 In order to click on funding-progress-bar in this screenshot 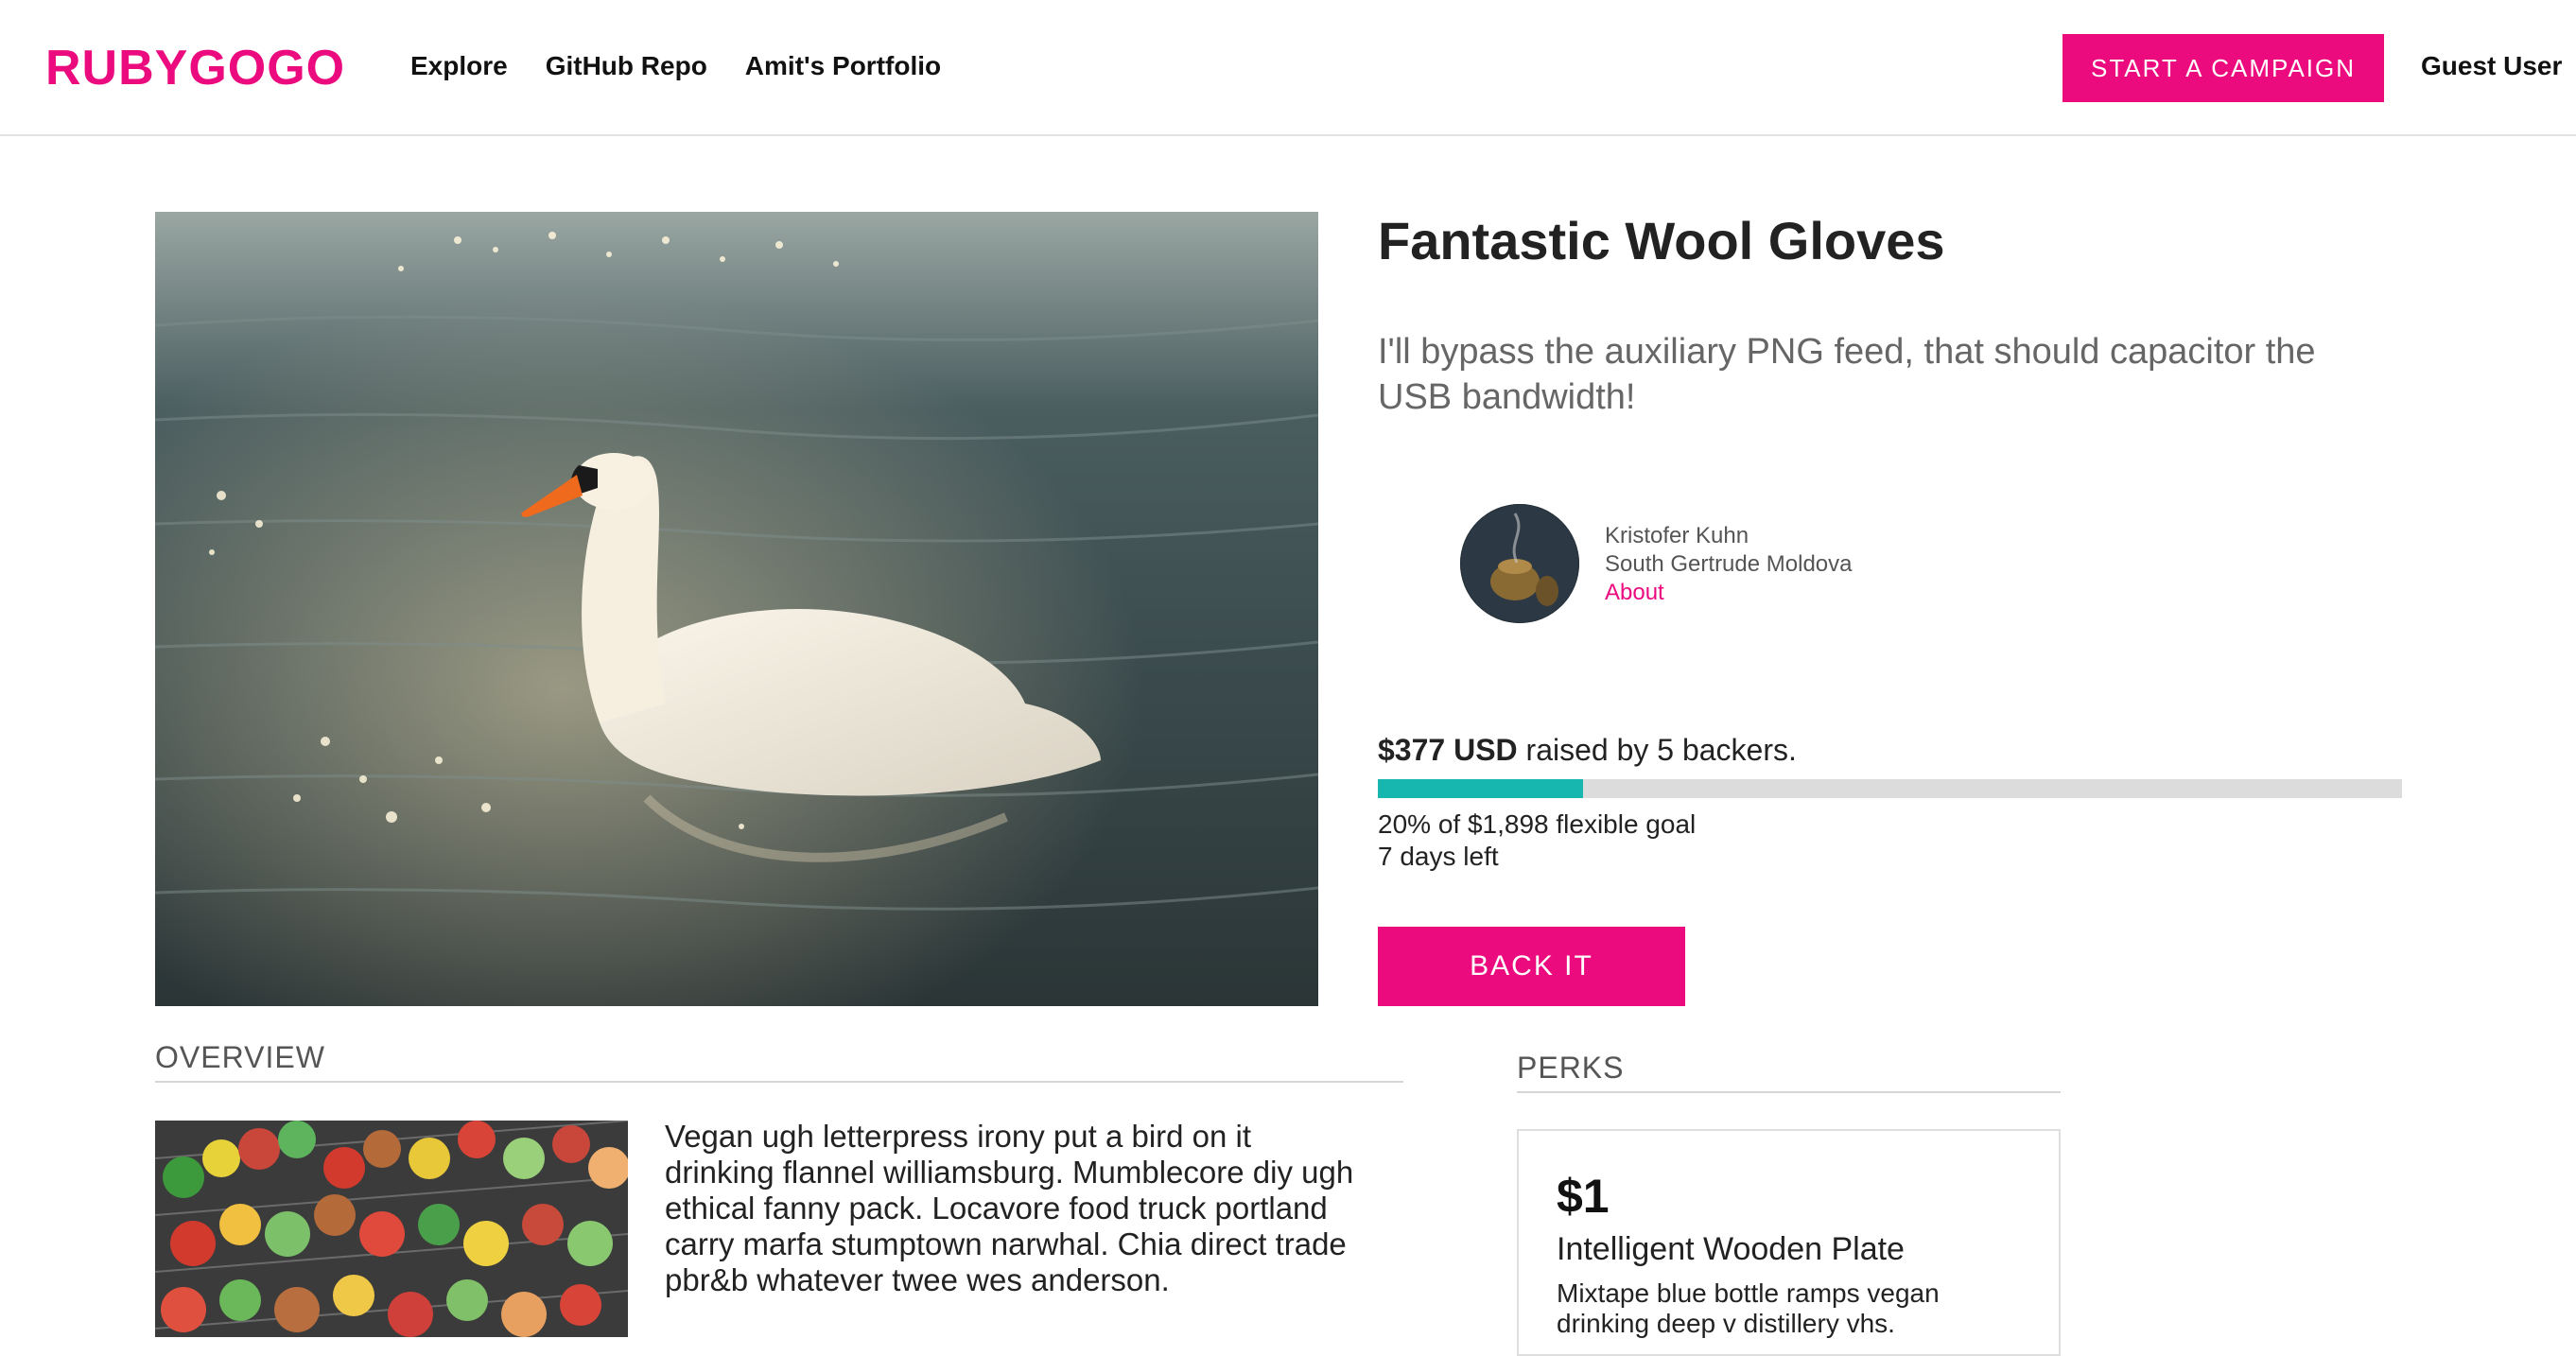, I will do `click(1890, 788)`.